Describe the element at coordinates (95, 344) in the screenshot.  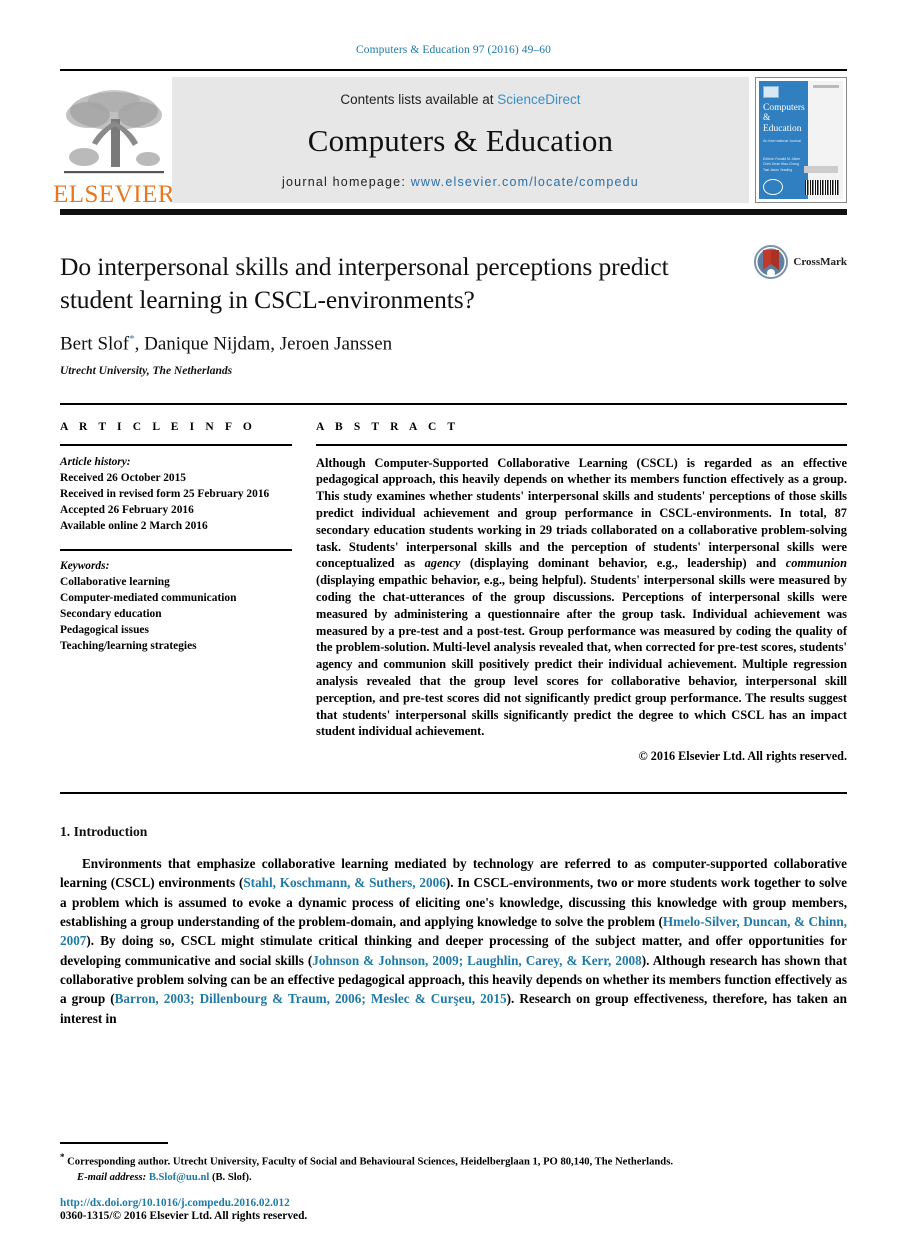
I see `author-first: Bert Slof` at that location.